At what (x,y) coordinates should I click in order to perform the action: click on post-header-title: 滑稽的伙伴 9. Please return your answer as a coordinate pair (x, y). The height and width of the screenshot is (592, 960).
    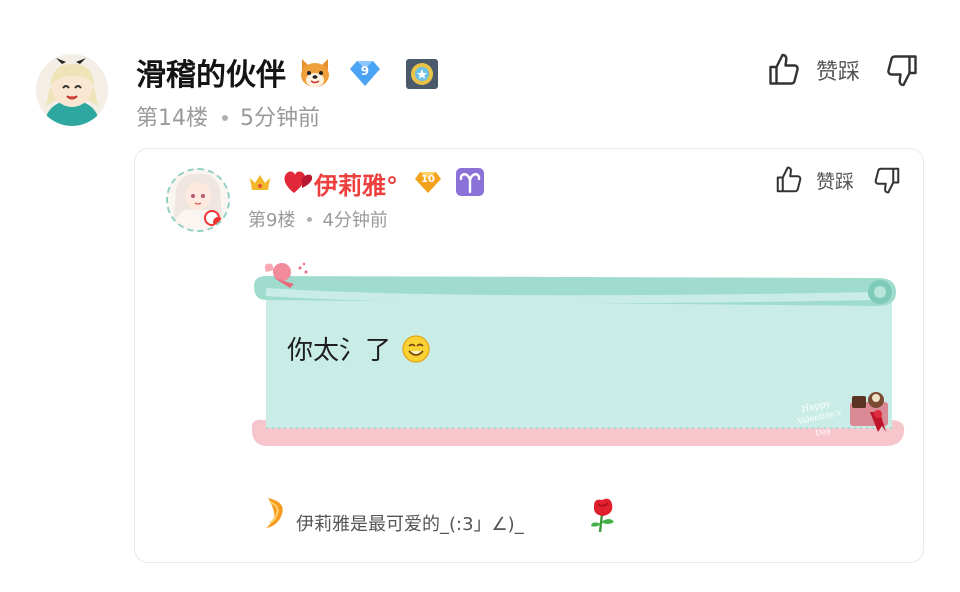
    Looking at the image, I should click on (287, 74).